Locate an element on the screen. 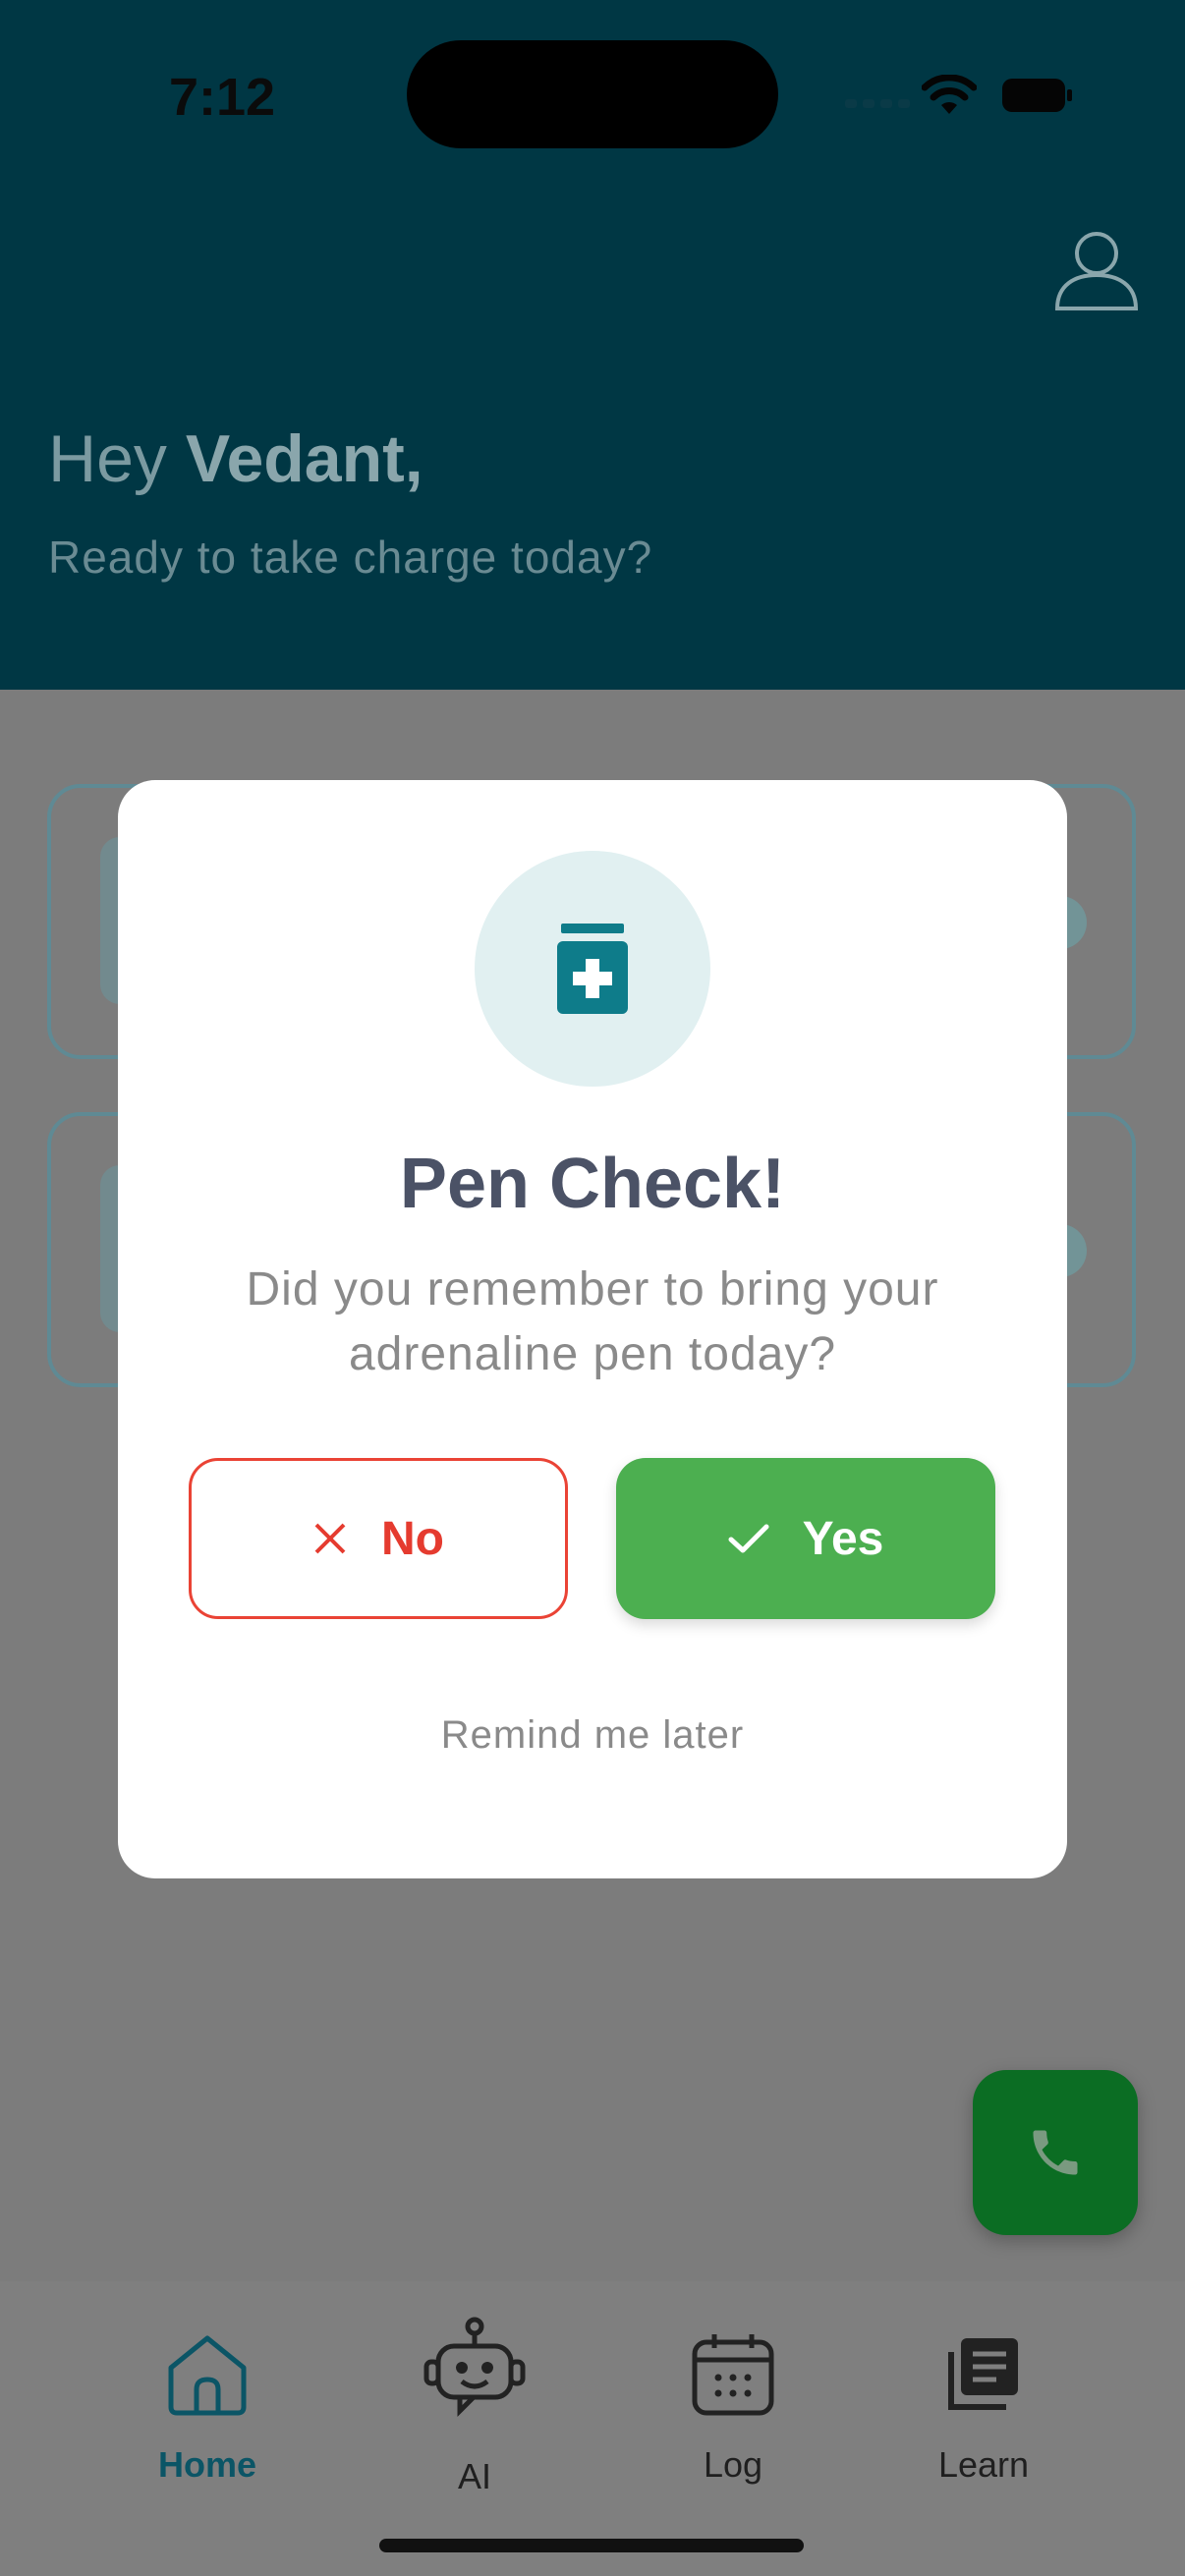  phone-icon is located at coordinates (1056, 2152).